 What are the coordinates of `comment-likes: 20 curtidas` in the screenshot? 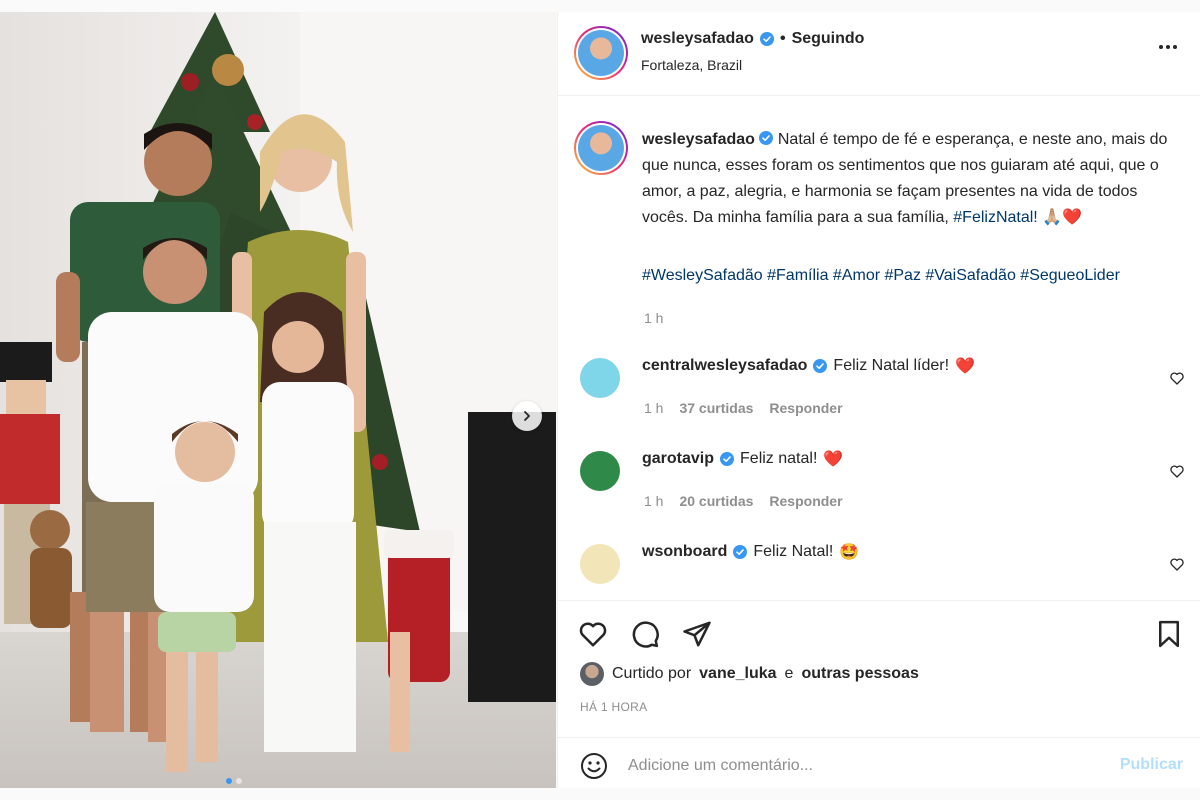 It's located at (716, 501).